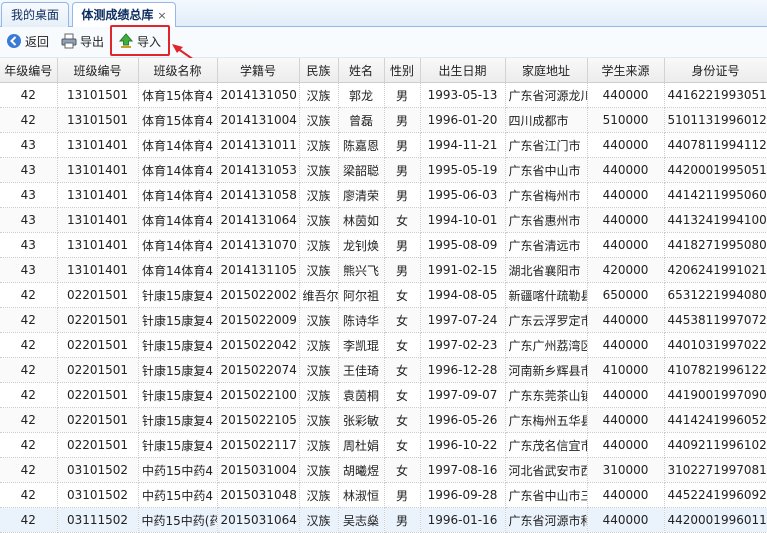  What do you see at coordinates (715, 420) in the screenshot?
I see `table-cell: 441424199605260` at bounding box center [715, 420].